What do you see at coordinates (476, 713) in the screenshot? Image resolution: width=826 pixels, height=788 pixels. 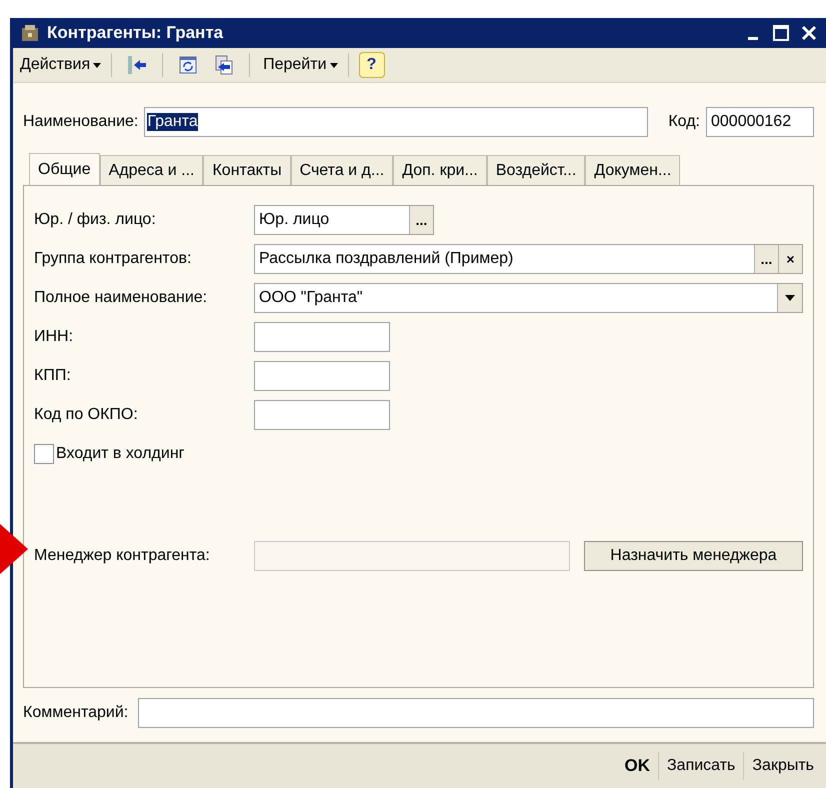 I see `comment-field` at bounding box center [476, 713].